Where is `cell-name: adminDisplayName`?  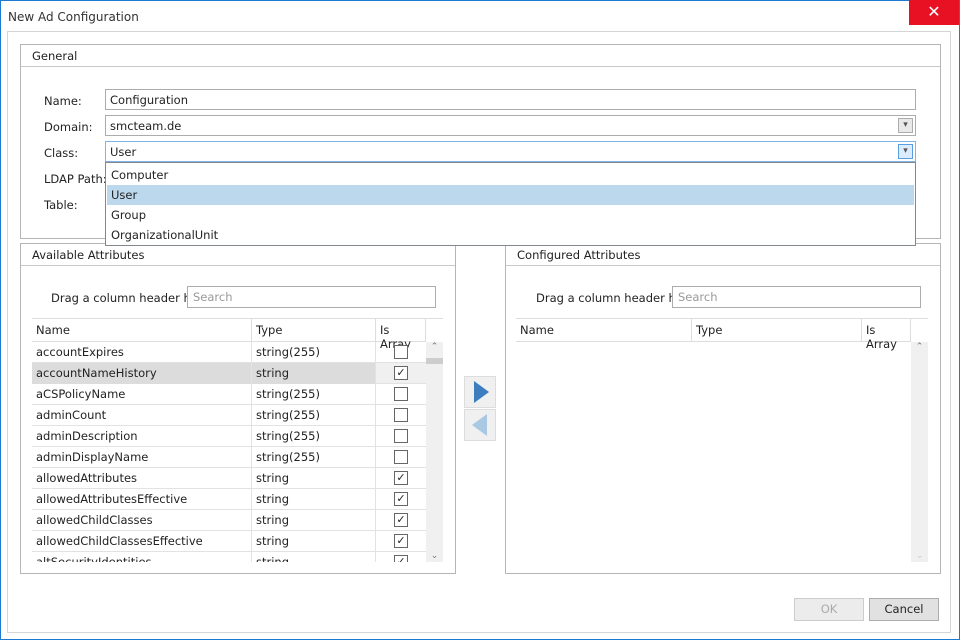
cell-name: adminDisplayName is located at coordinates (142, 457).